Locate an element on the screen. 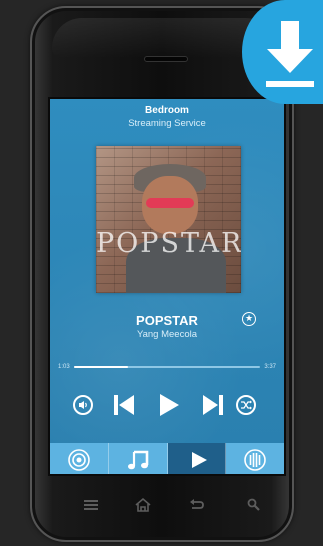  next-button is located at coordinates (213, 405).